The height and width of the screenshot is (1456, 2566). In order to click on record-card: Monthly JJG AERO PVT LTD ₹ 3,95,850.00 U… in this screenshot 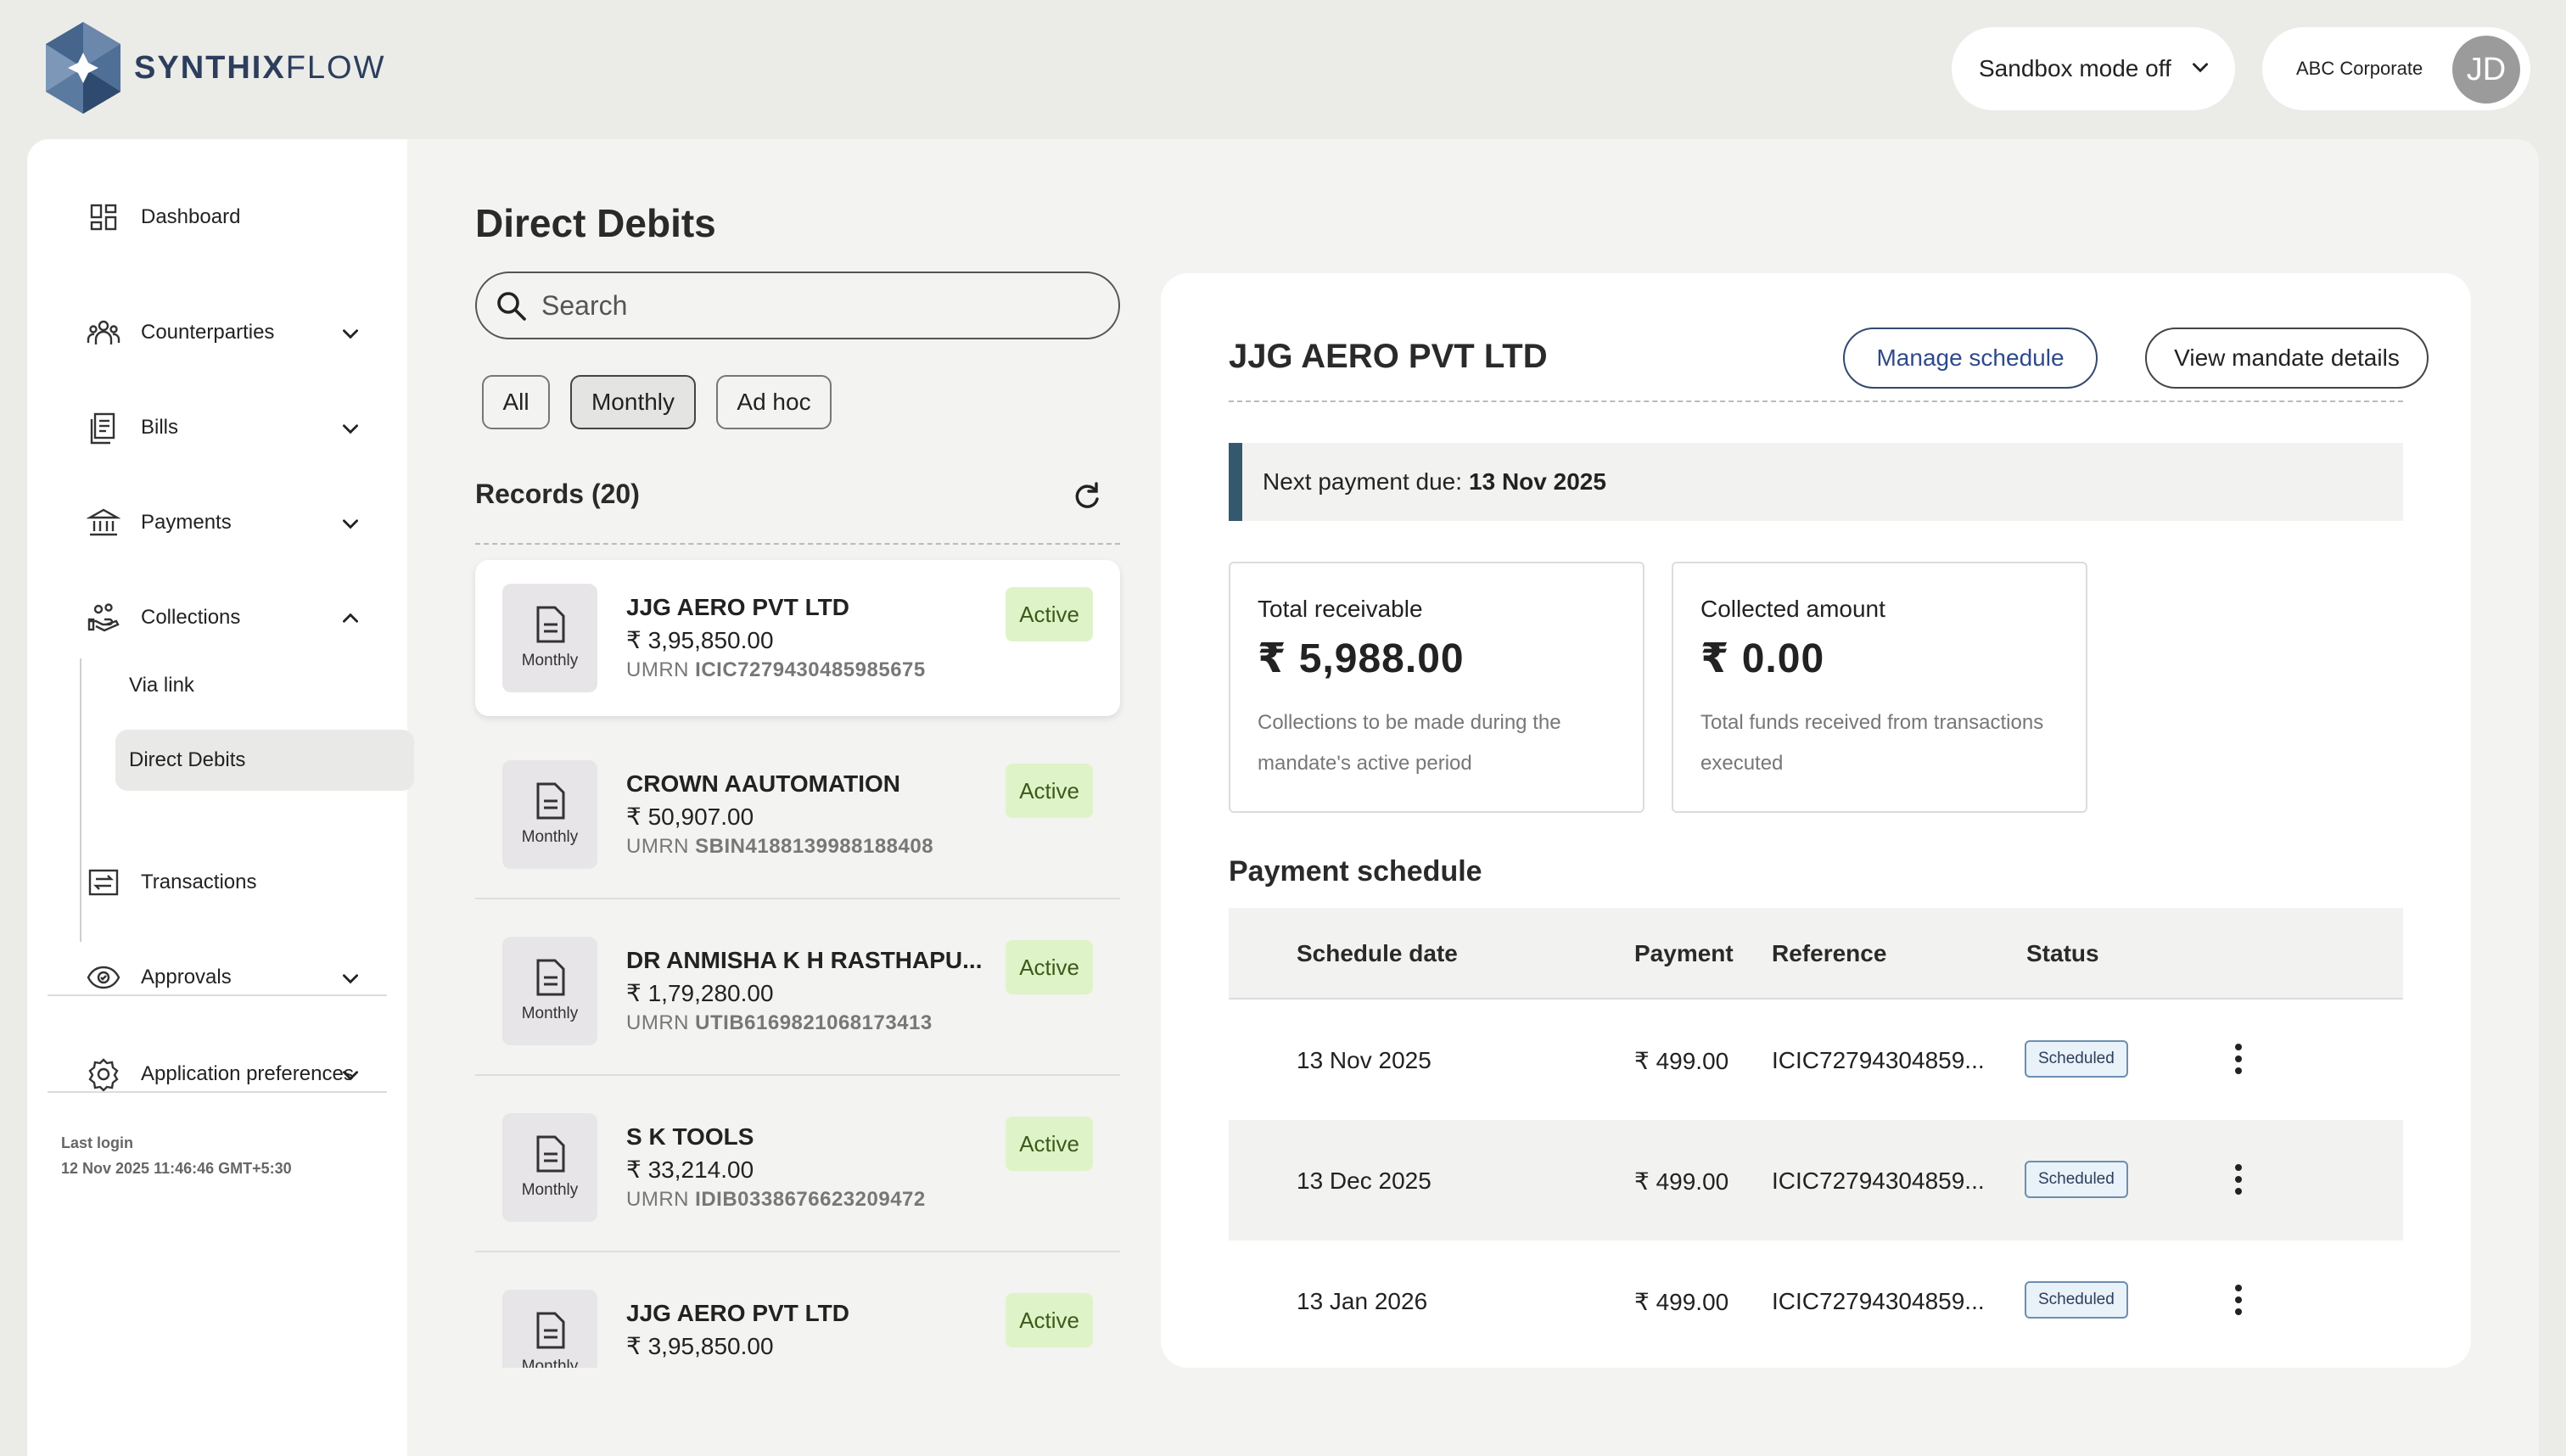, I will do `click(797, 638)`.